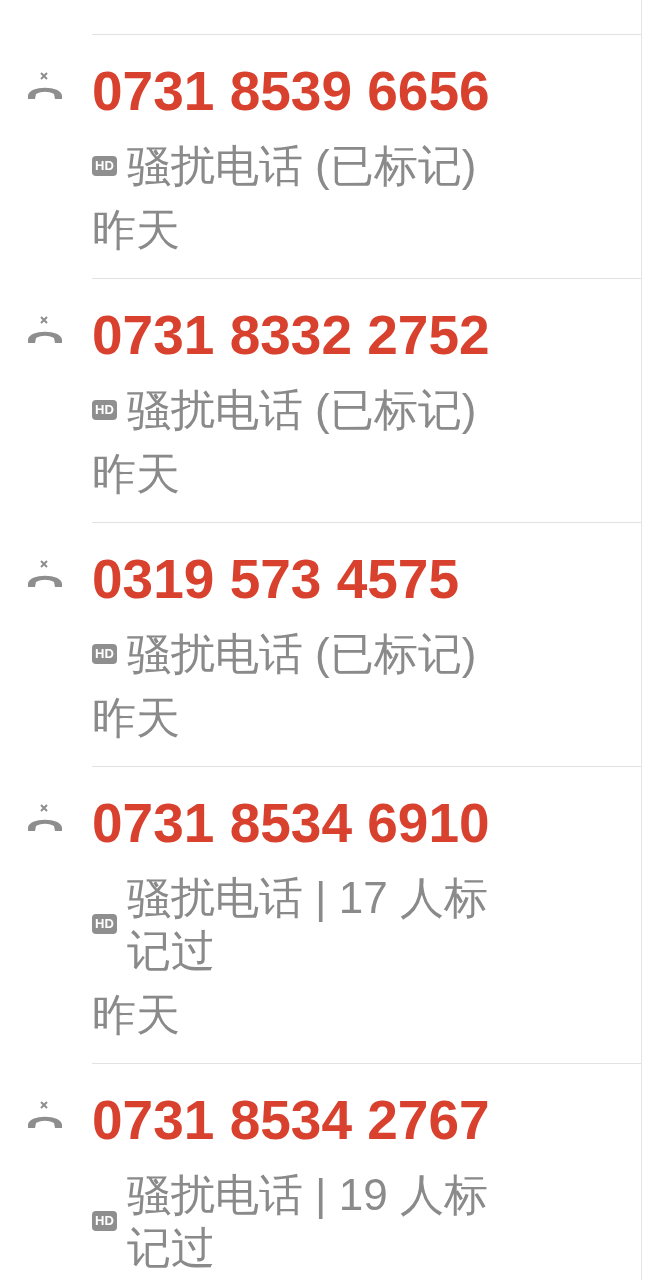 The width and height of the screenshot is (645, 1280). I want to click on phone-number: 0731 8534 6910, so click(291, 823).